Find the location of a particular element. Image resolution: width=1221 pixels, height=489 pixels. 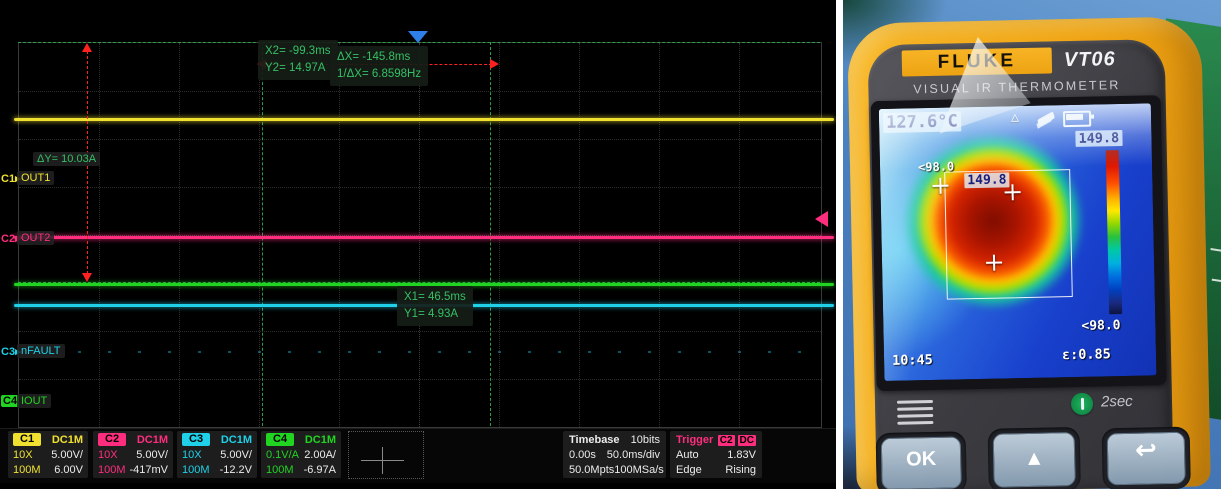

c4-trace-label: IOUT is located at coordinates (34, 401).